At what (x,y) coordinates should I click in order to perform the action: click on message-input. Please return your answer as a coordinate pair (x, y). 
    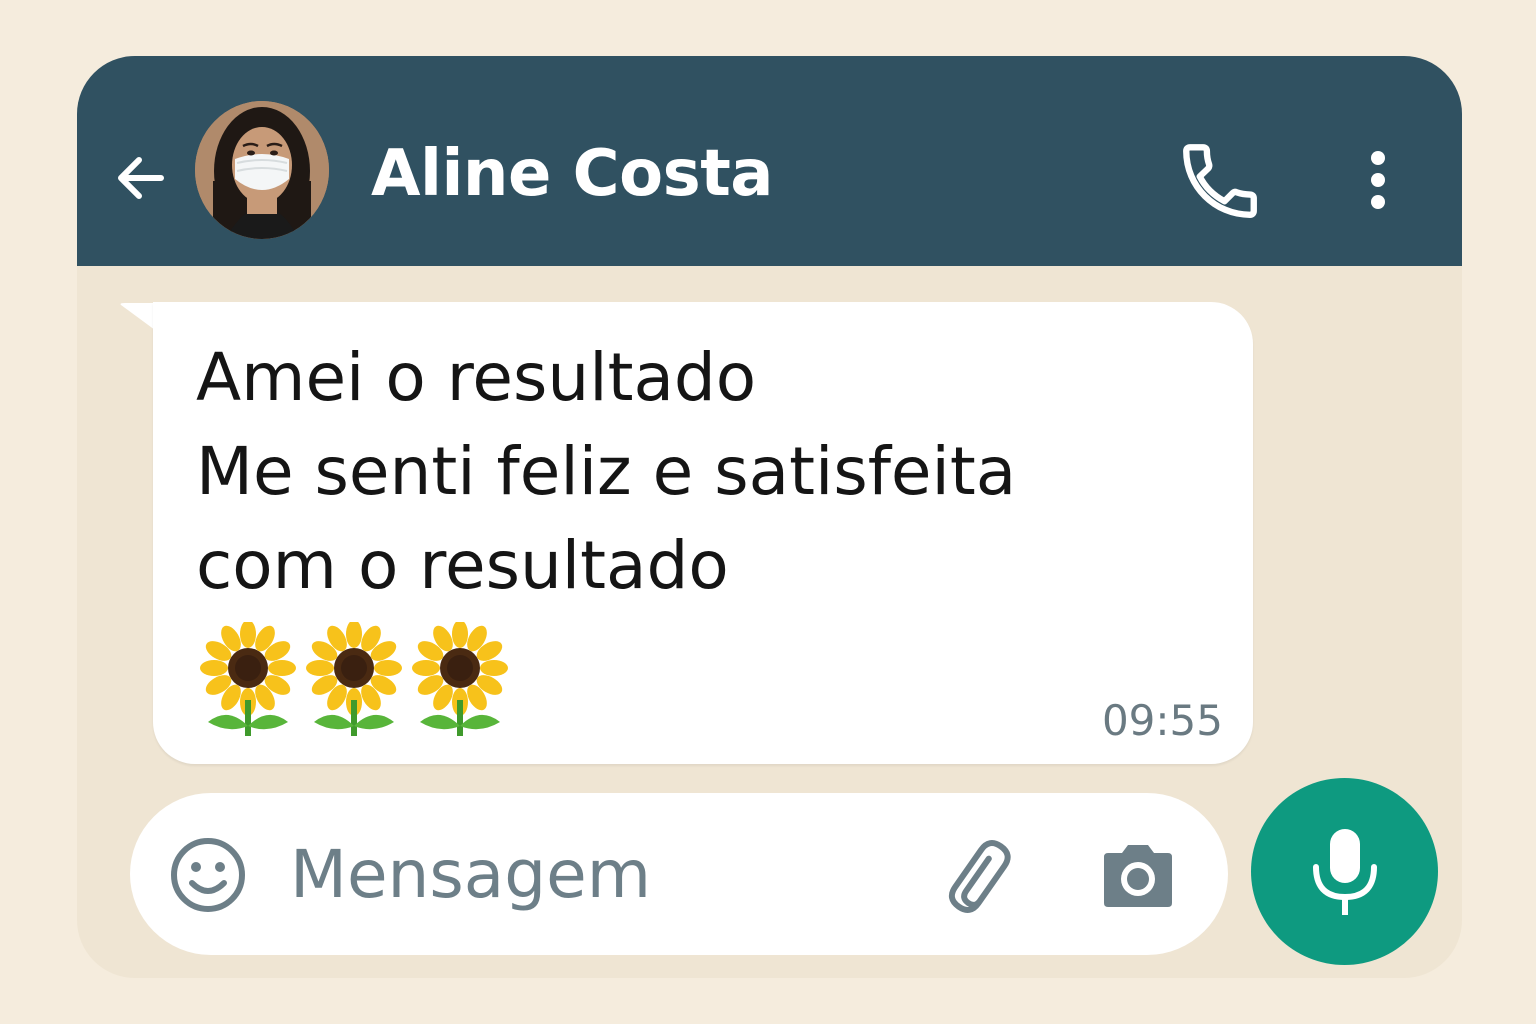
    Looking at the image, I should click on (600, 874).